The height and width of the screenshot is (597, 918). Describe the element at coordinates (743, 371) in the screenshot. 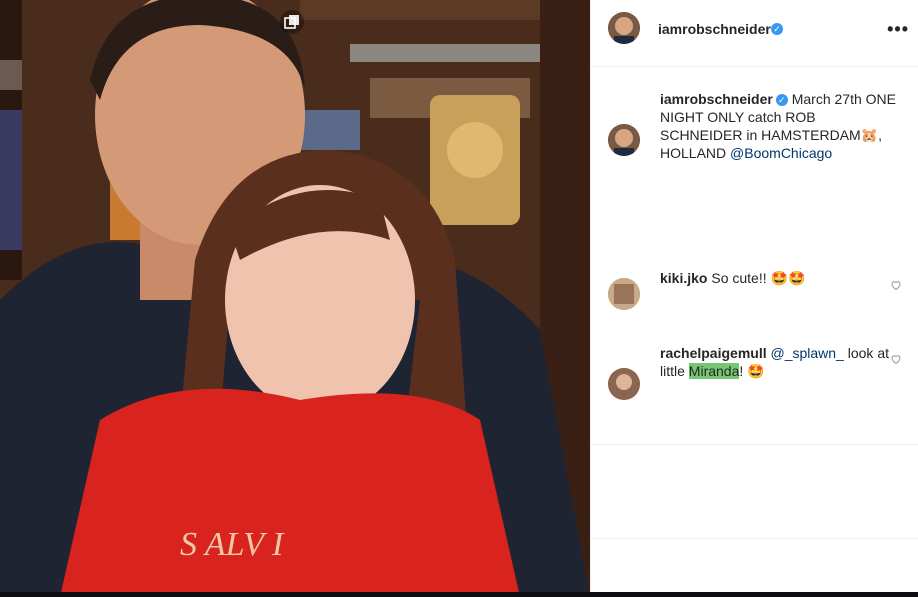

I see `comment-text-end: !` at that location.